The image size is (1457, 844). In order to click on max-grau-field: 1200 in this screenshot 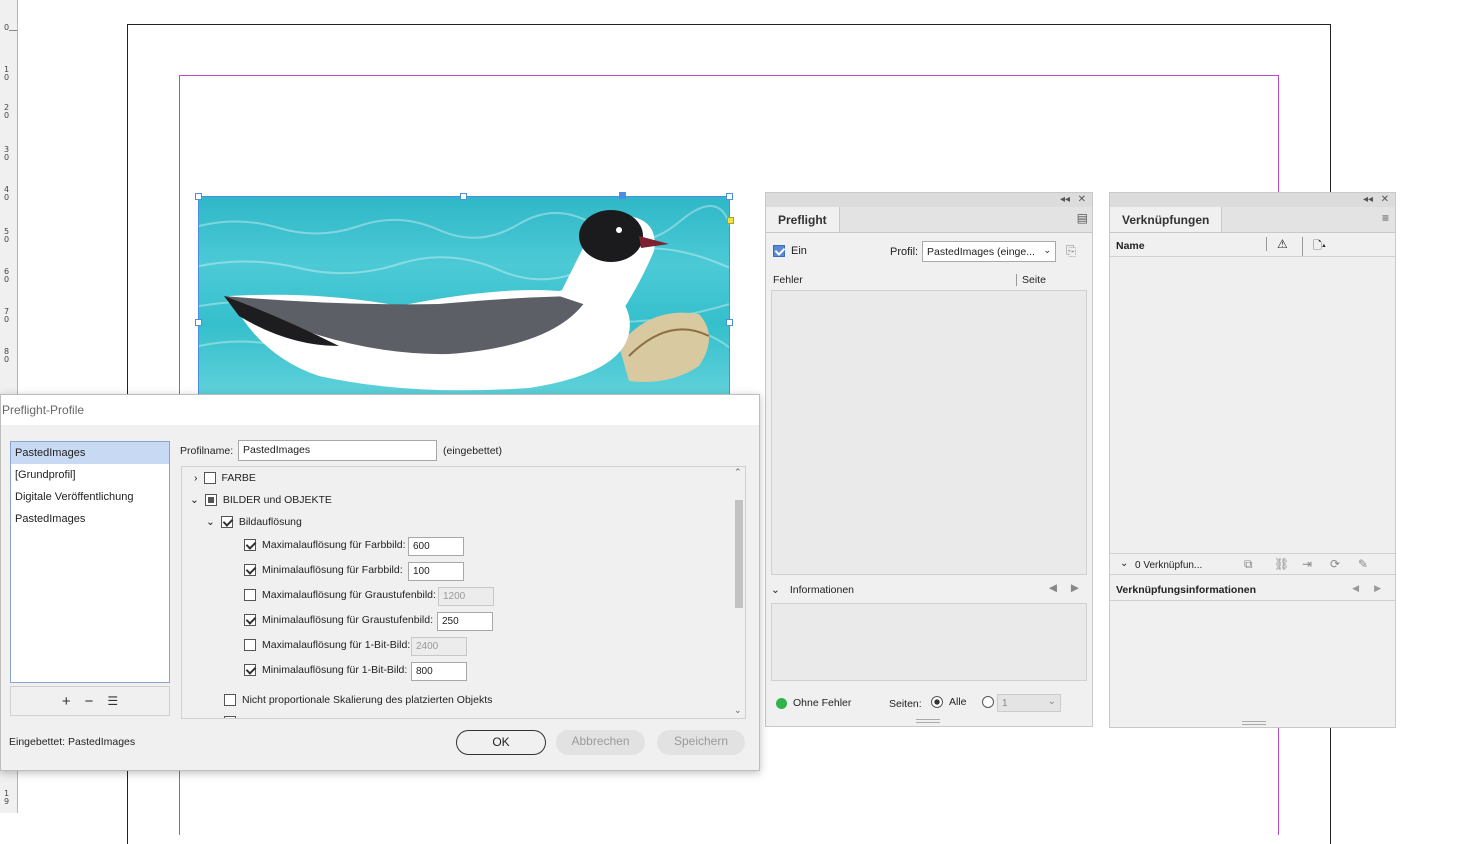, I will do `click(466, 596)`.